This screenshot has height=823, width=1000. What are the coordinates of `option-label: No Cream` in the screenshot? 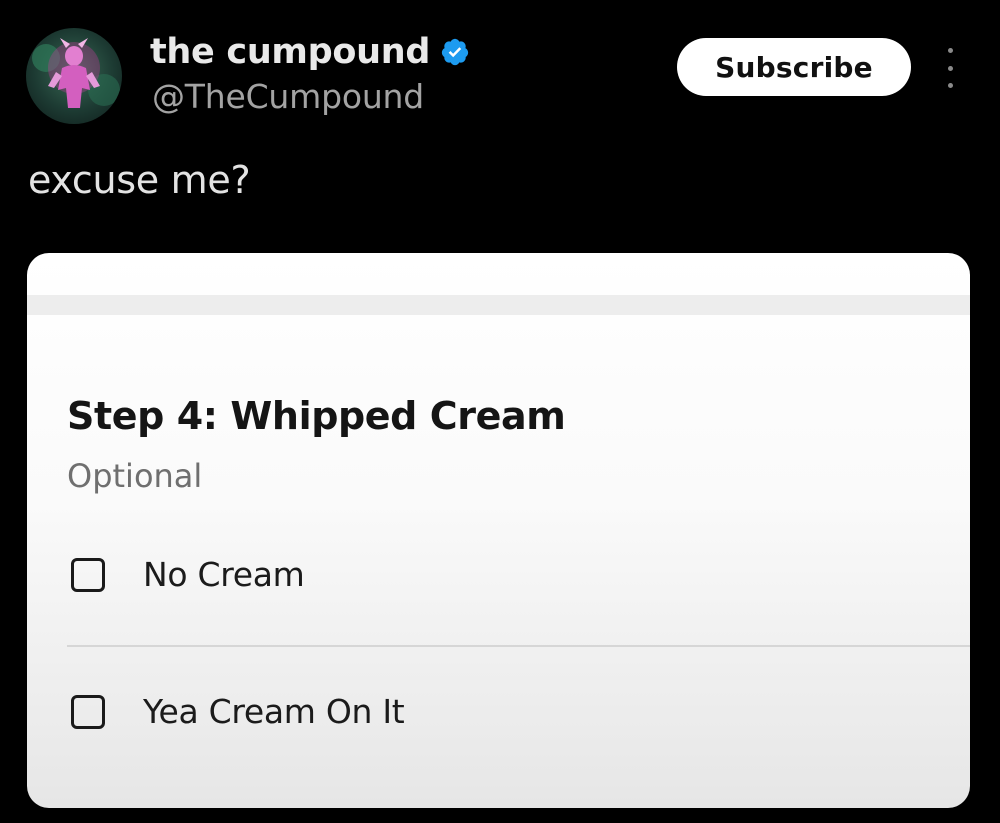 It's located at (224, 574).